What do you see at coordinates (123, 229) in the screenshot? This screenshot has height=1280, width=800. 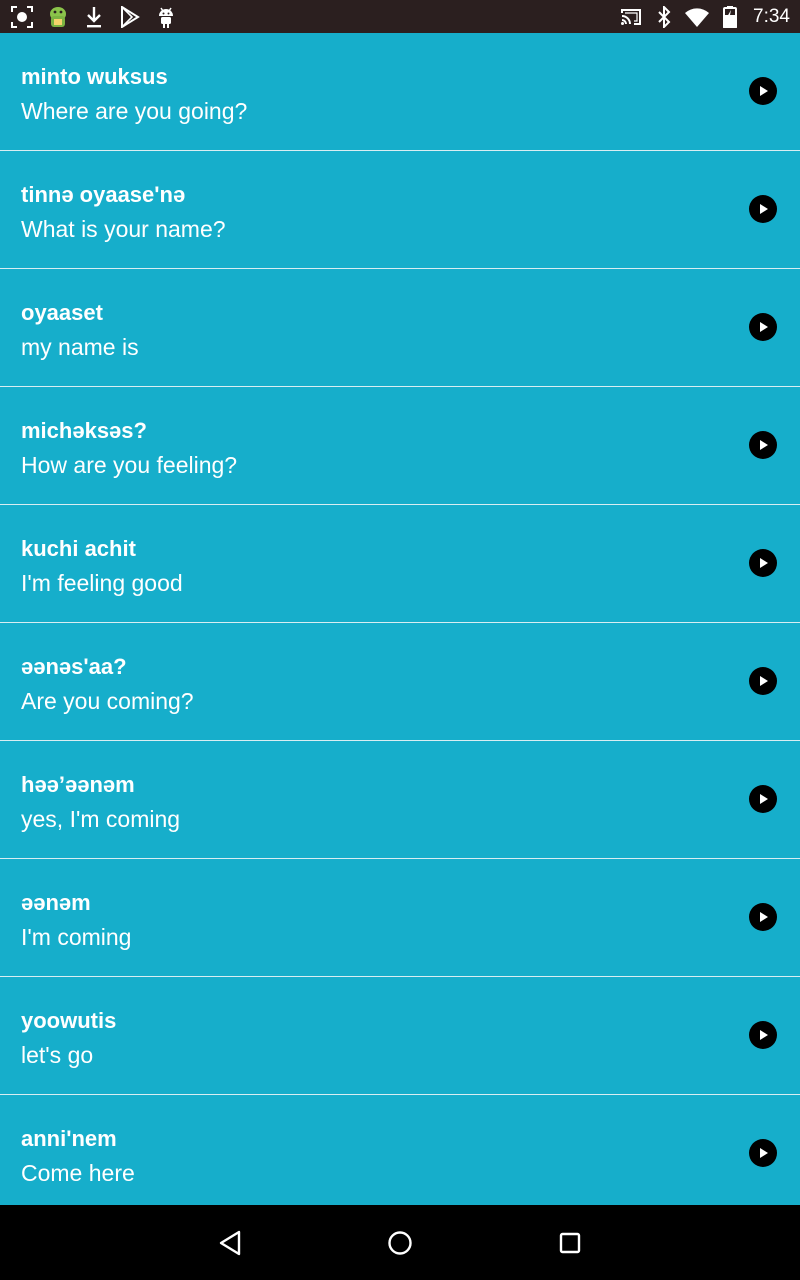 I see `phrase-english: What is your name?` at bounding box center [123, 229].